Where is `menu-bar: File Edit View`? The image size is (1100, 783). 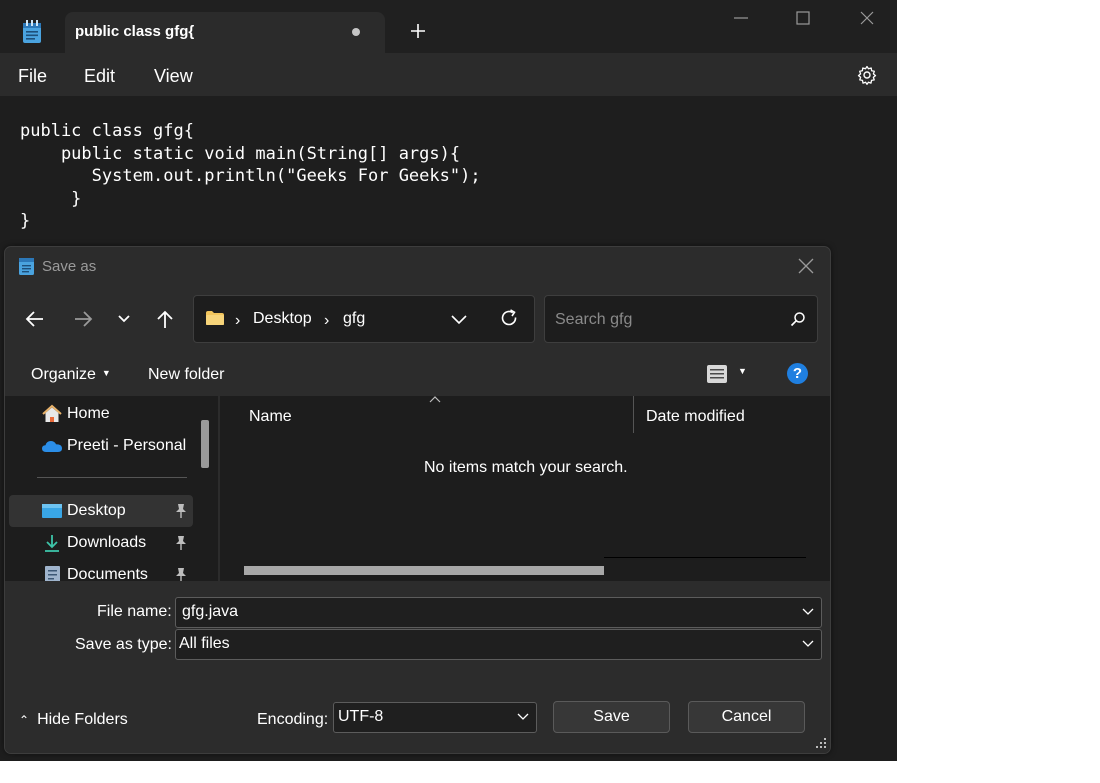 menu-bar: File Edit View is located at coordinates (448, 74).